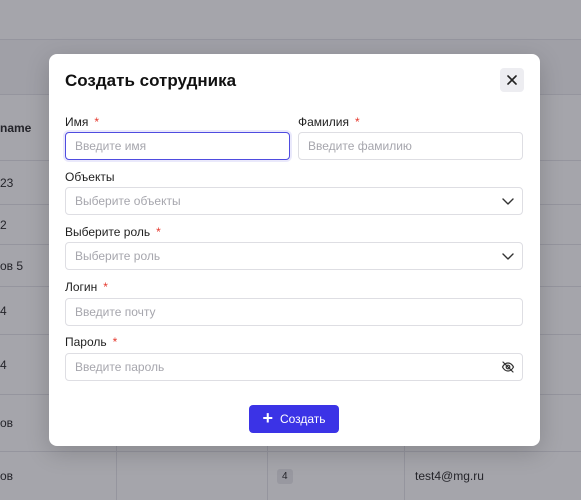  What do you see at coordinates (410, 146) in the screenshot?
I see `last-name-input` at bounding box center [410, 146].